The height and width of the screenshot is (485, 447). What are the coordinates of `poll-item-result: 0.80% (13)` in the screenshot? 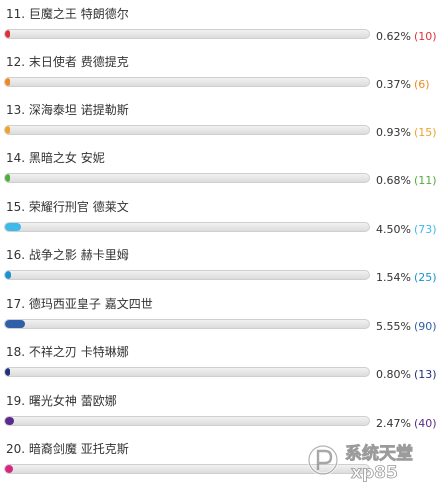 It's located at (406, 375).